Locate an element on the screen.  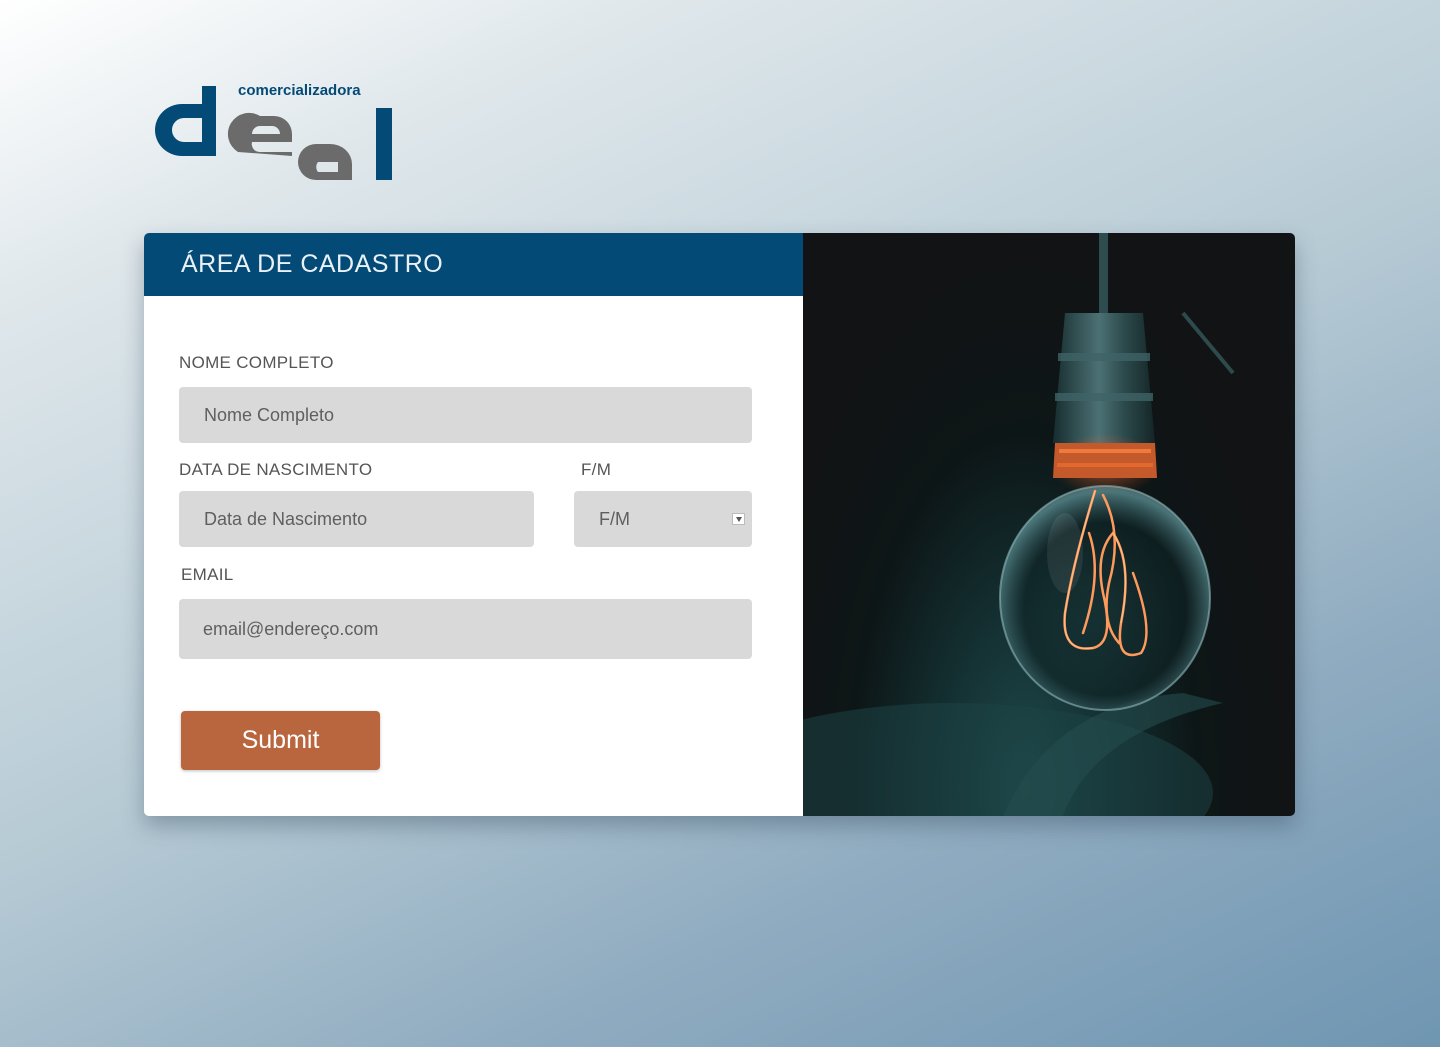
submit-button: Submit is located at coordinates (280, 740).